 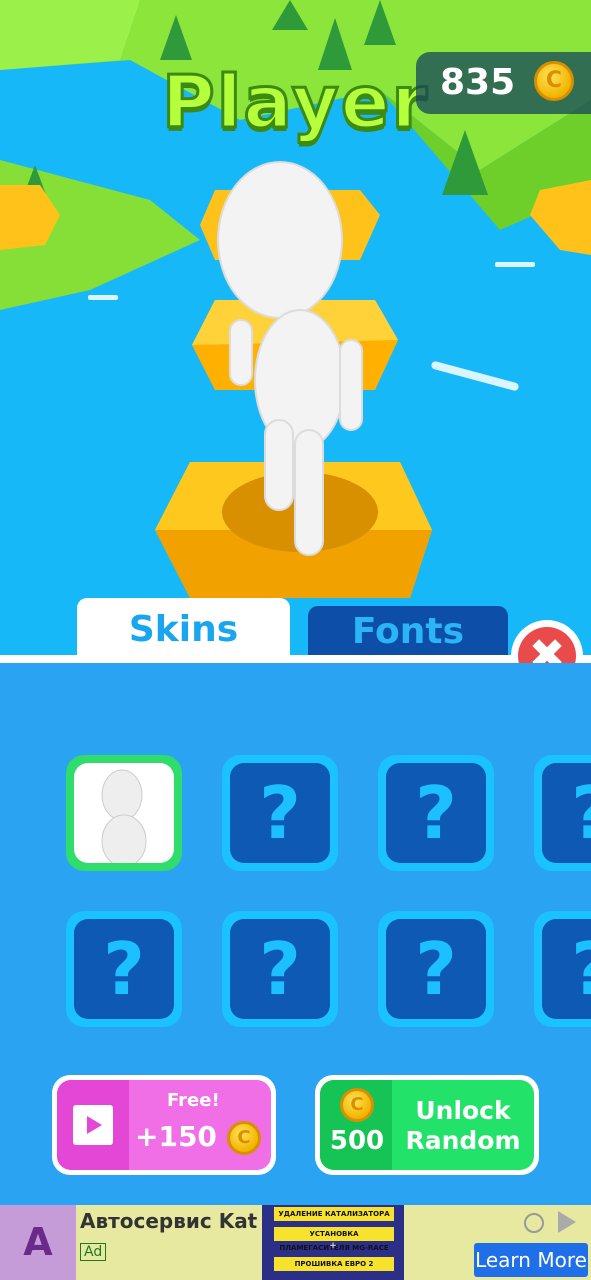 I want to click on tab-fonts: Fonts, so click(x=408, y=632).